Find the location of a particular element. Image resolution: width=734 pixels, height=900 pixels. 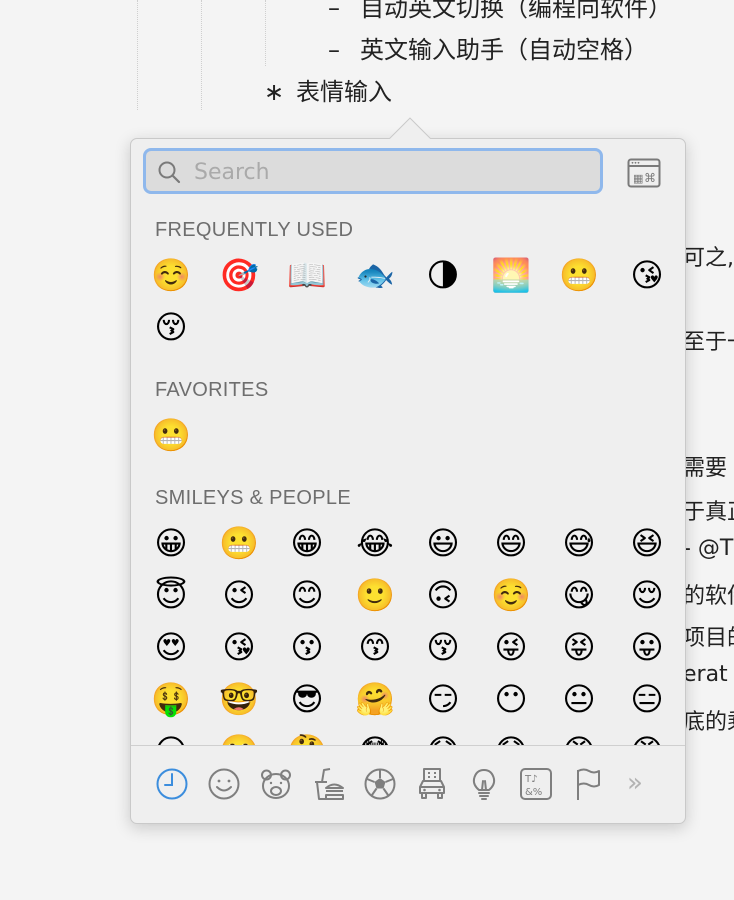

tab-smileys is located at coordinates (224, 784).